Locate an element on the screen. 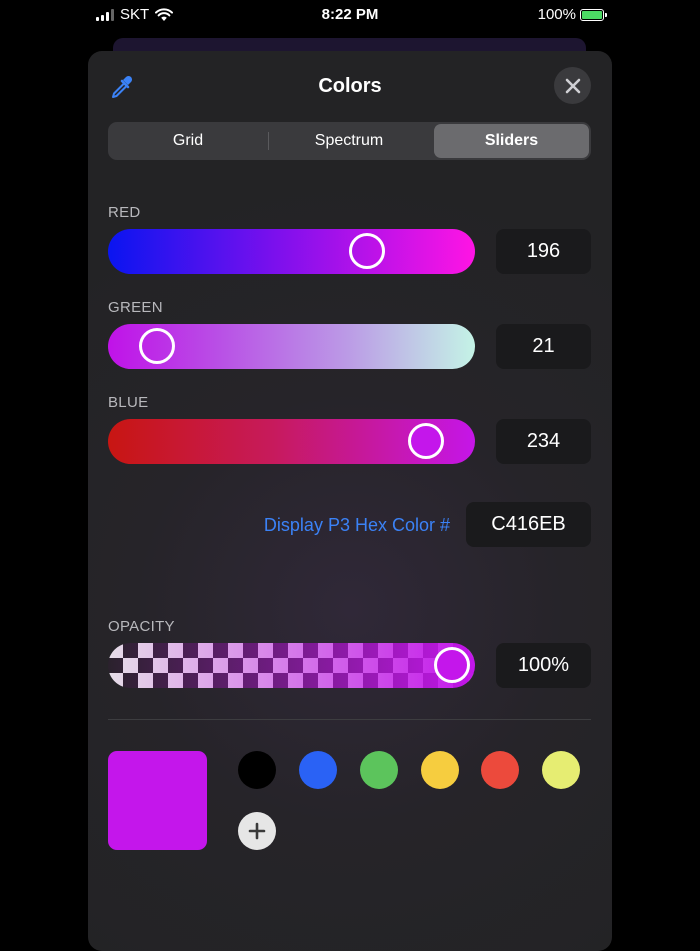 Image resolution: width=700 pixels, height=951 pixels. swatch-yellow is located at coordinates (440, 770).